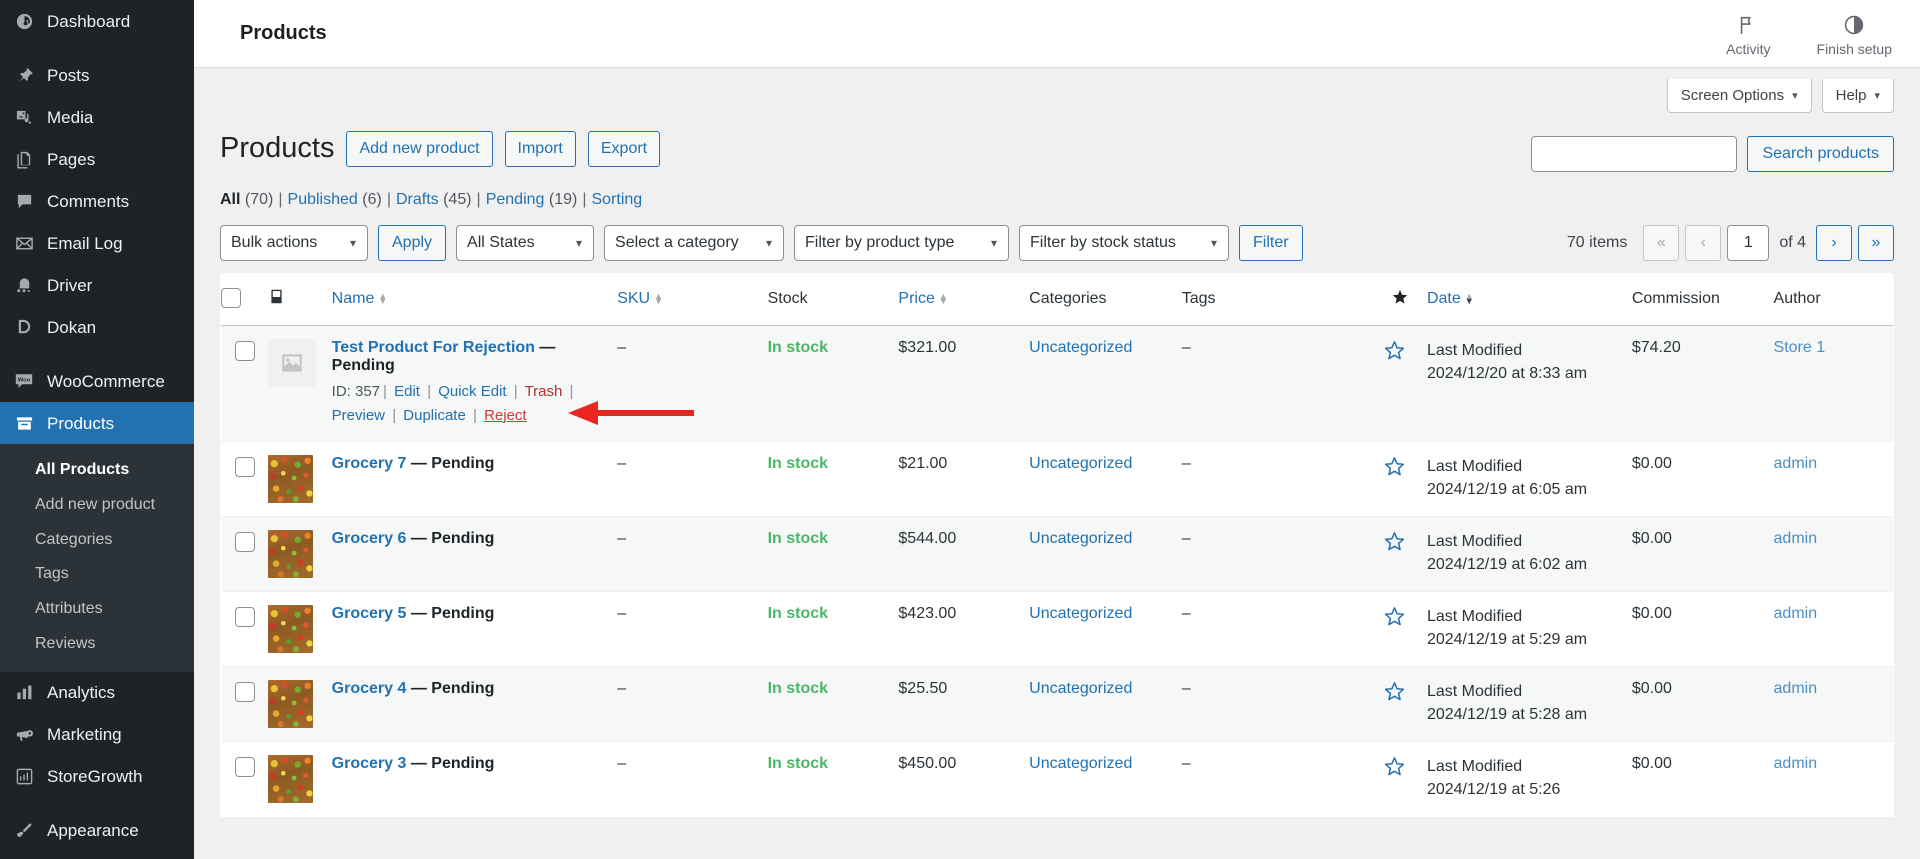 Image resolution: width=1920 pixels, height=859 pixels. Describe the element at coordinates (369, 688) in the screenshot. I see `product-name-link: Grocery 4` at that location.